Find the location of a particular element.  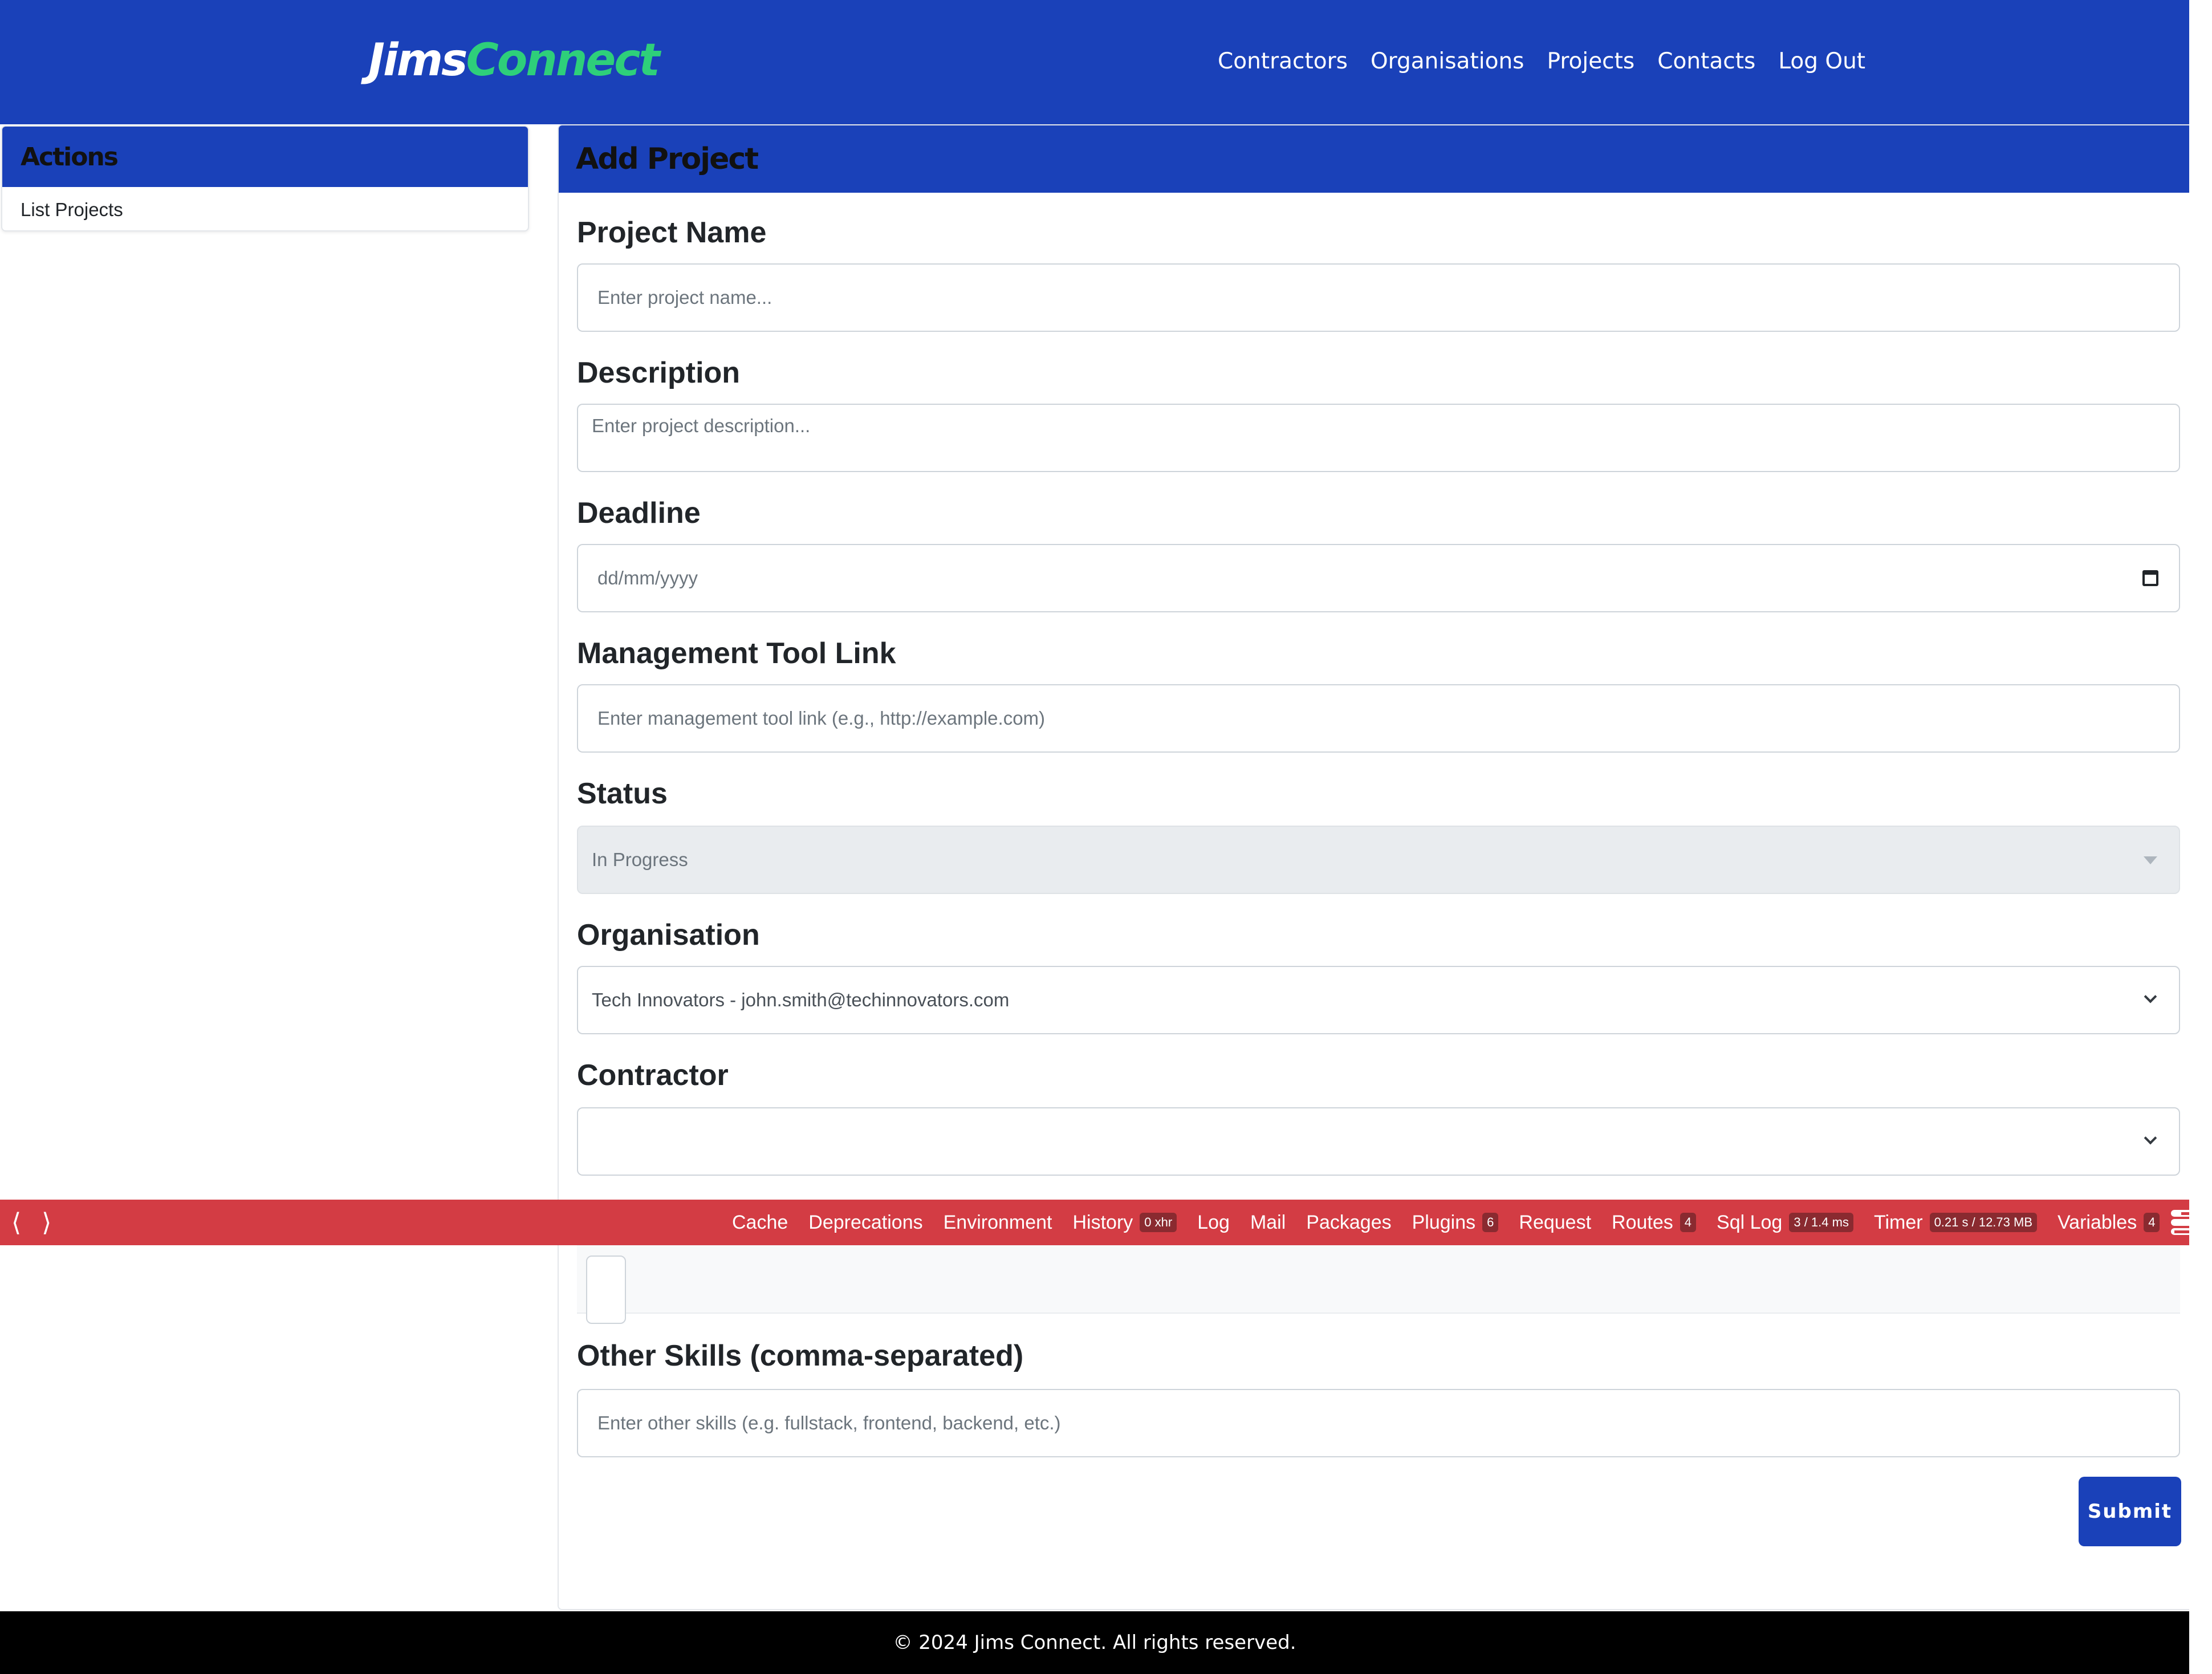

debug-panel-label: Deprecations is located at coordinates (865, 1222).